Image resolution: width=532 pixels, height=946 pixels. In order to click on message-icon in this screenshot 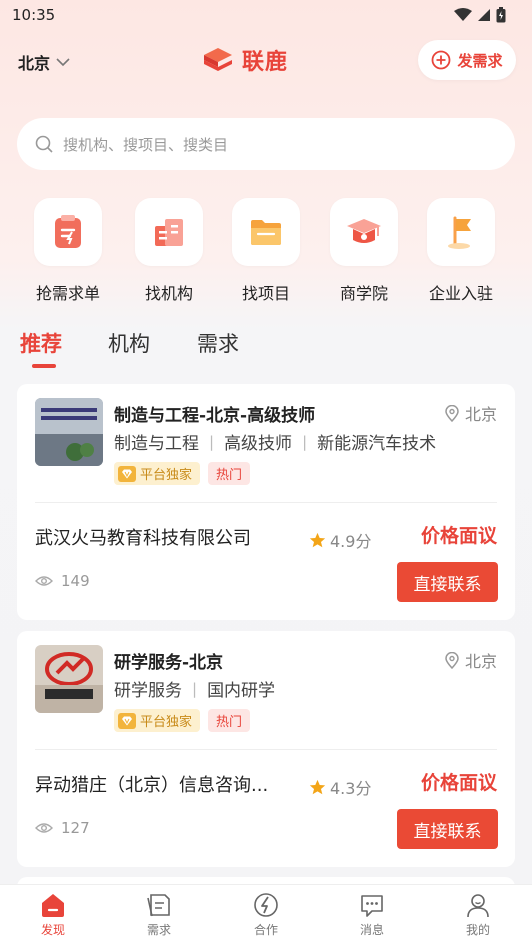, I will do `click(372, 906)`.